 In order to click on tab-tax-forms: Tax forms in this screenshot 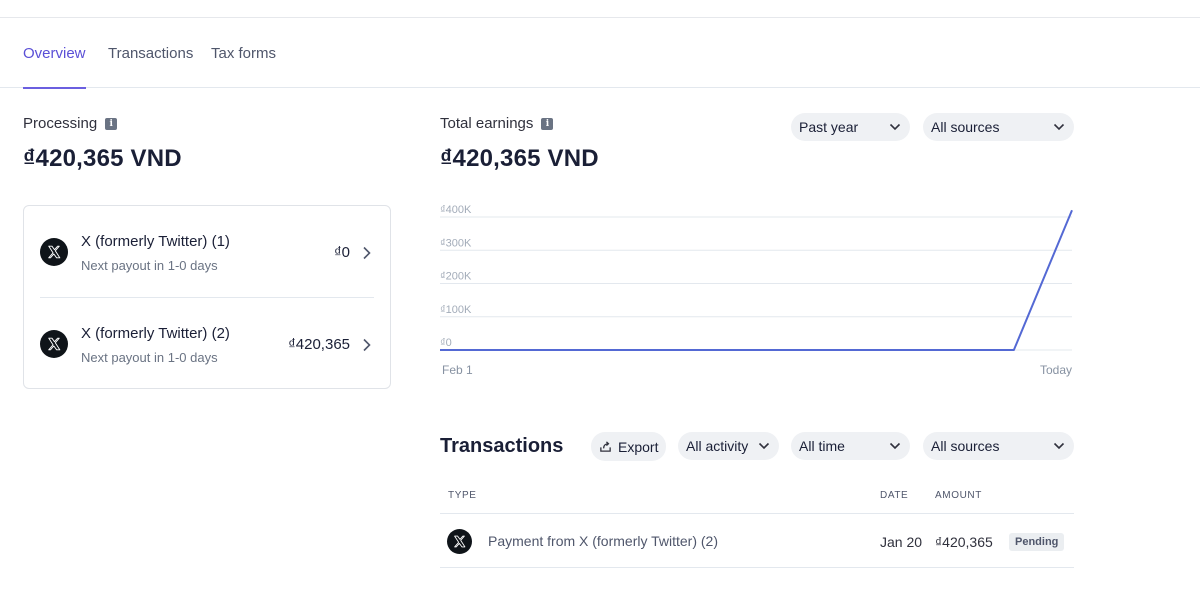, I will do `click(243, 66)`.